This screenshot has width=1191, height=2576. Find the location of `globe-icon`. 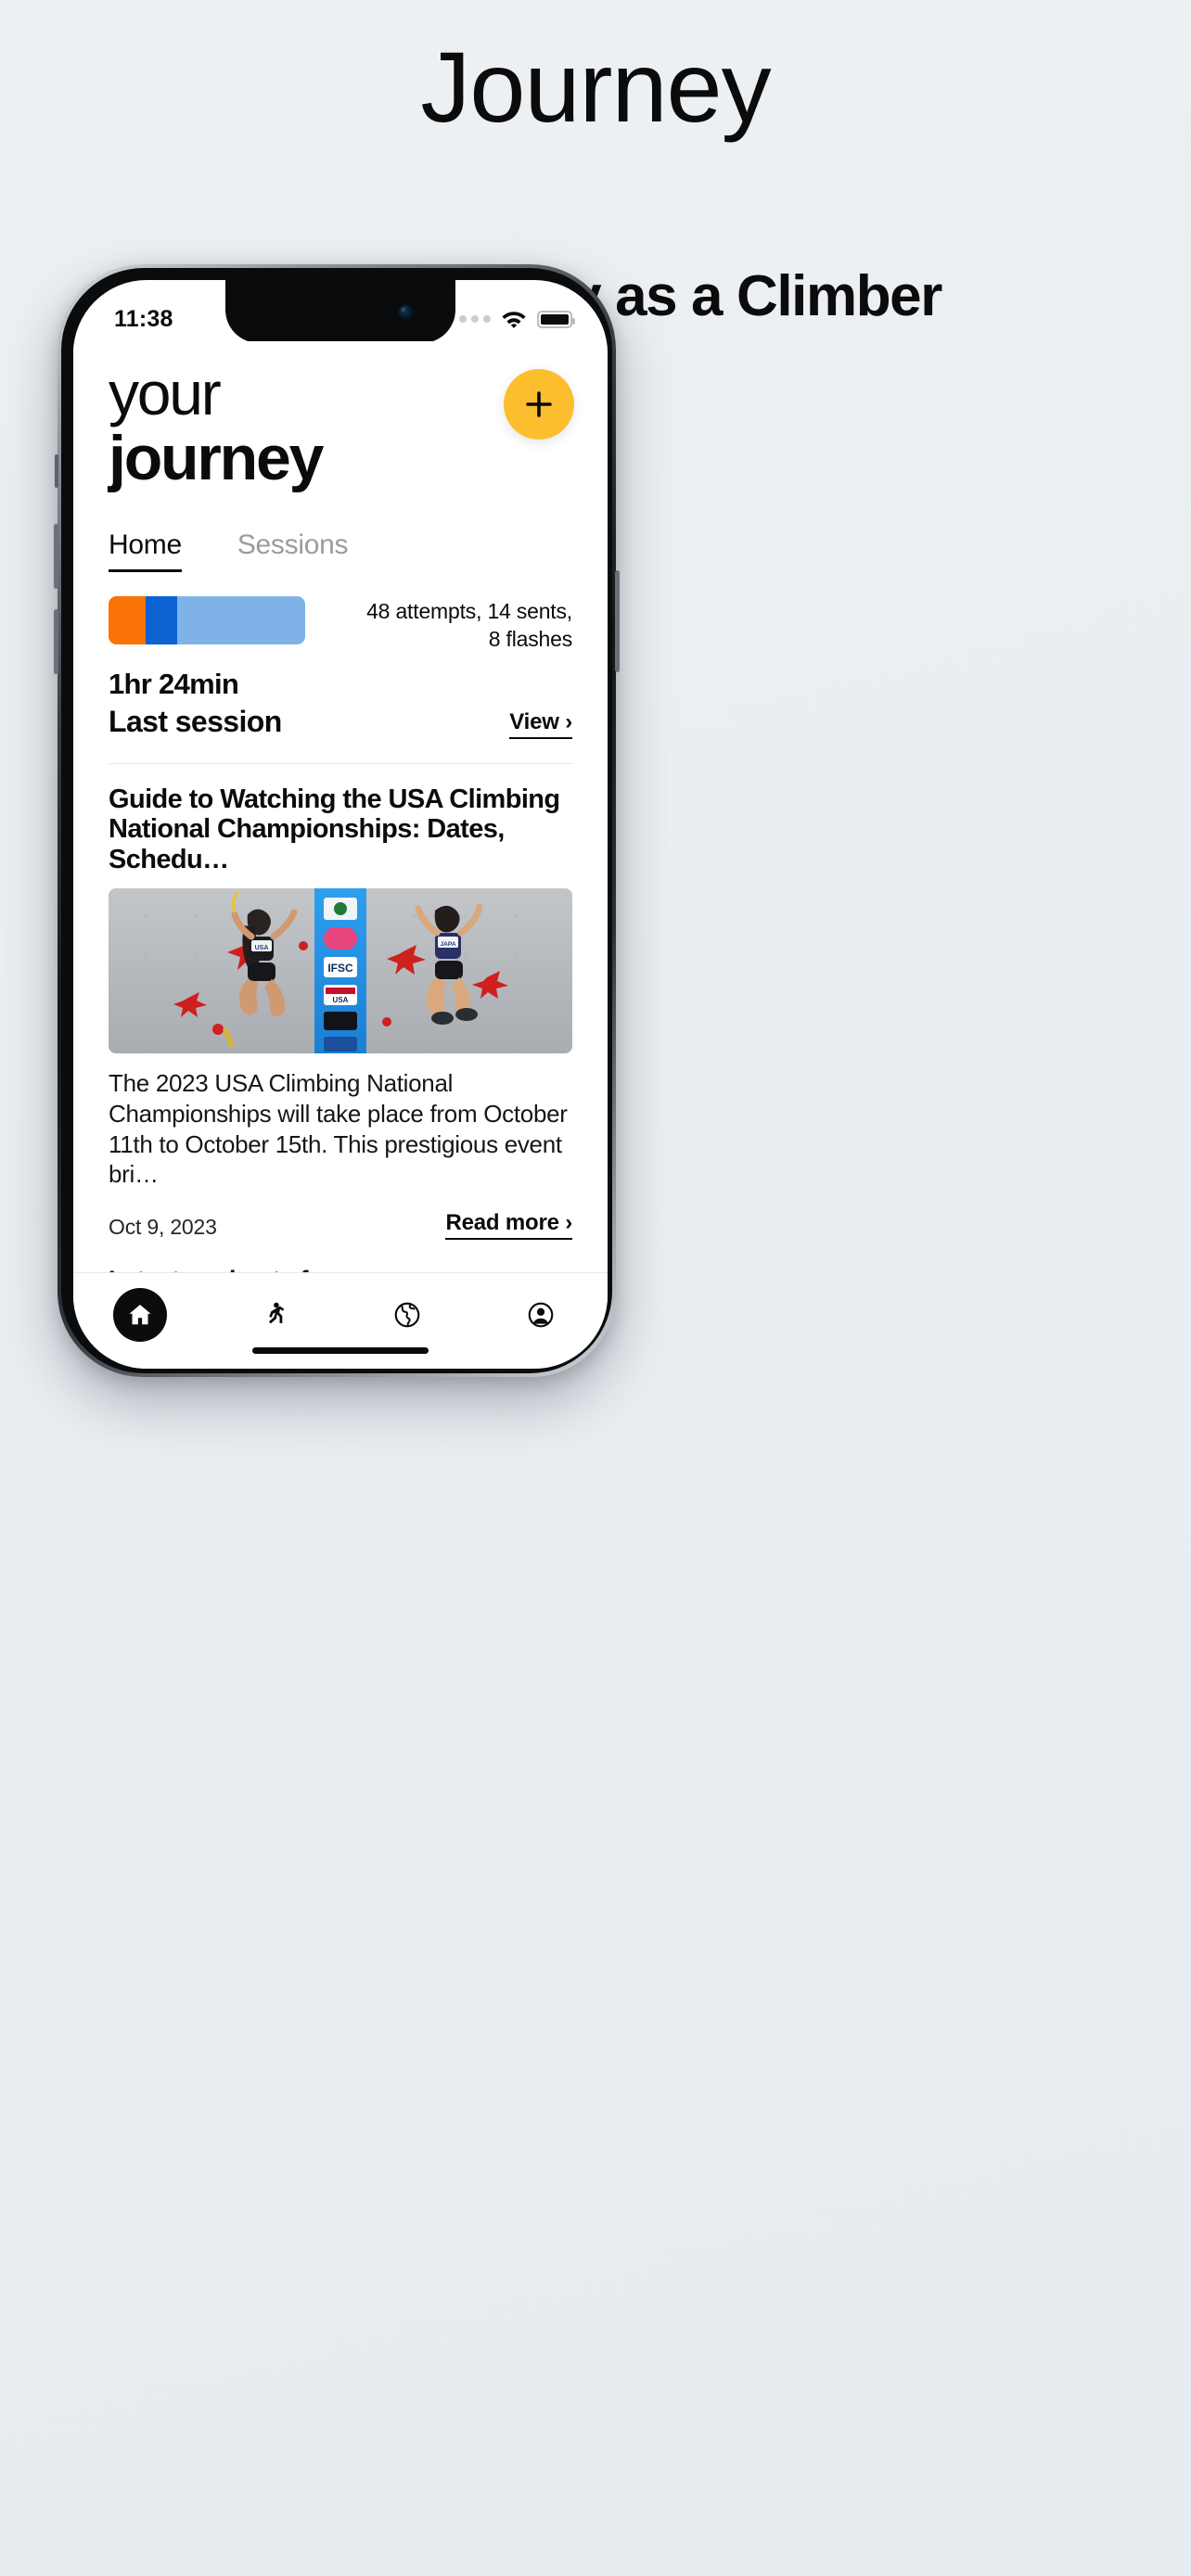

globe-icon is located at coordinates (407, 1315).